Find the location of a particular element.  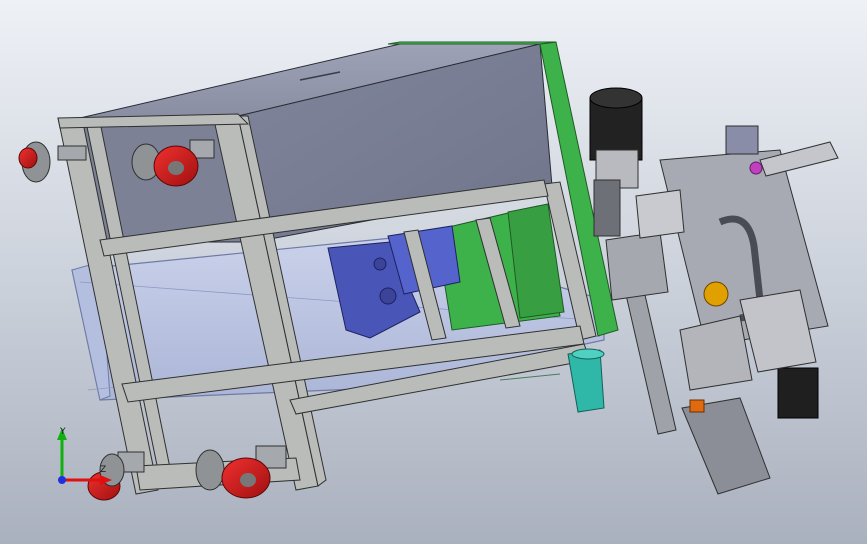

z-axis-label: Z is located at coordinates (103, 470).